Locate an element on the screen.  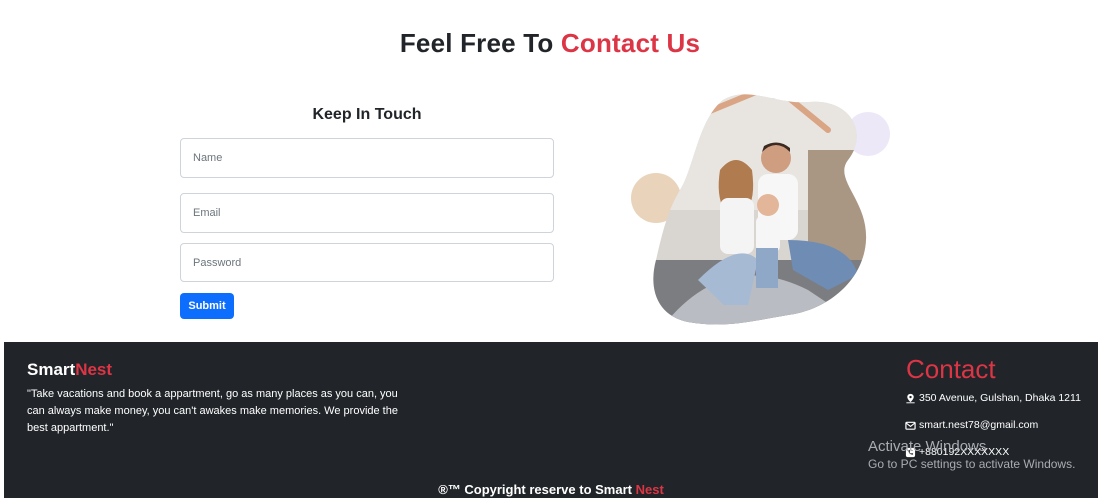
footer-brand: SmartNest is located at coordinates (69, 370).